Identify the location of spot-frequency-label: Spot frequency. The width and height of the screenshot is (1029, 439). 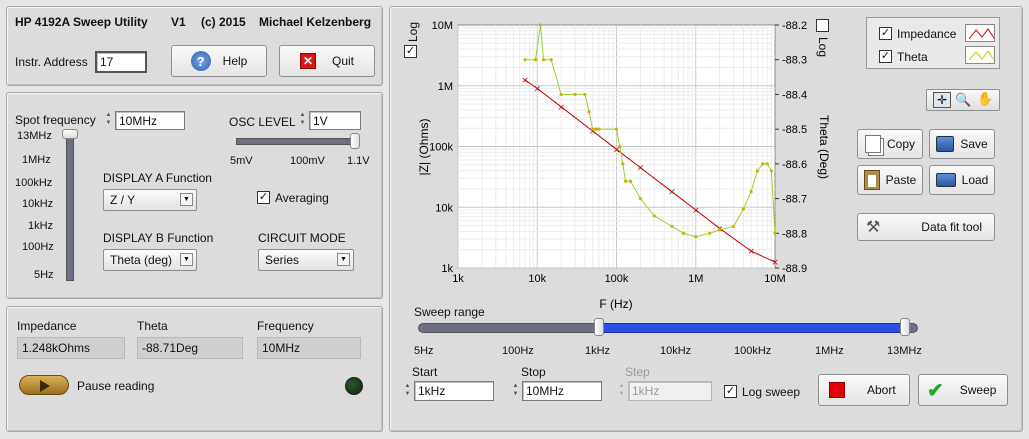
(55, 120).